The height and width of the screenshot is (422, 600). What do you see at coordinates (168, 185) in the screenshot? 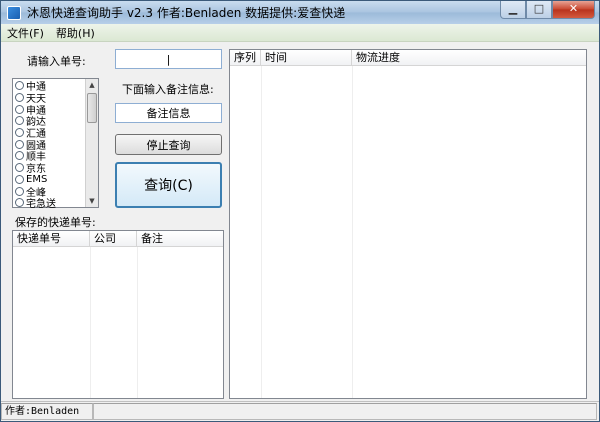
I see `query-button: 查询(C)` at bounding box center [168, 185].